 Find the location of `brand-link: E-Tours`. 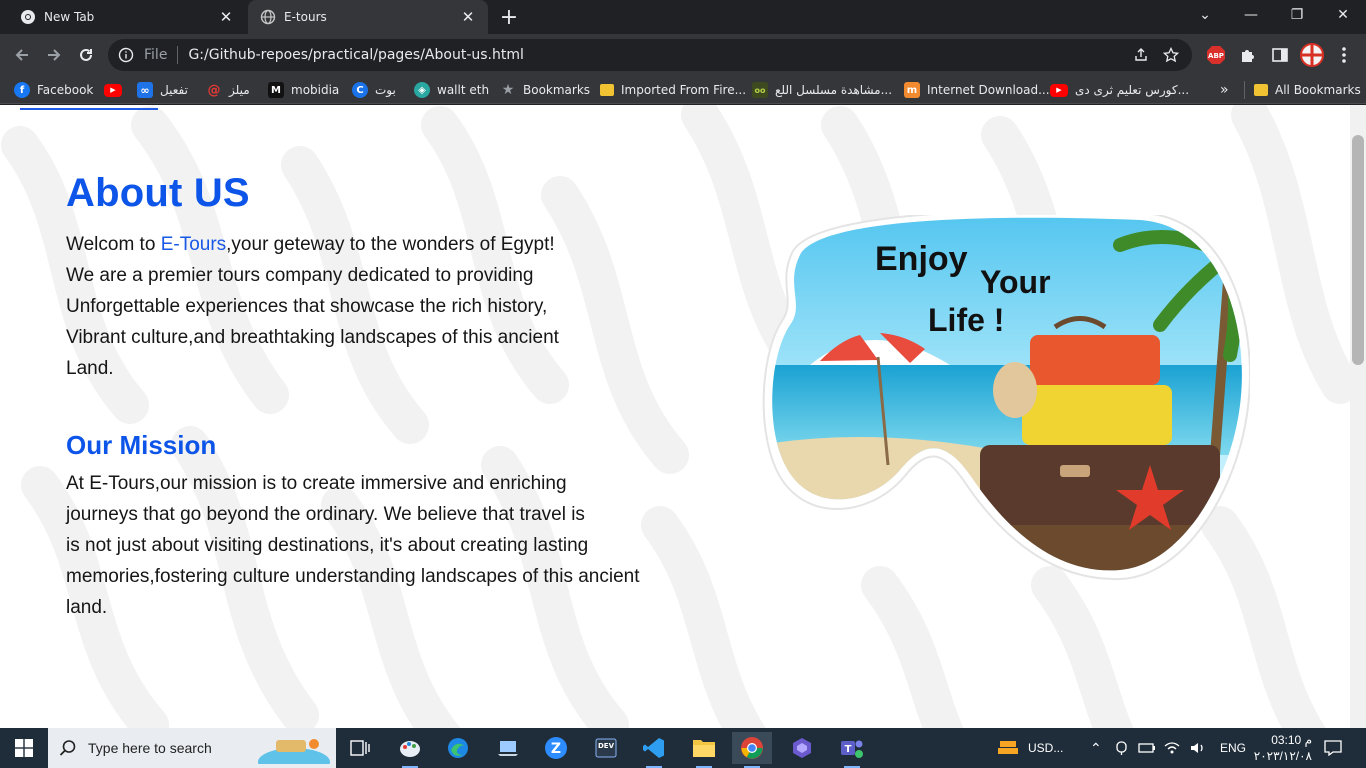

brand-link: E-Tours is located at coordinates (193, 244).